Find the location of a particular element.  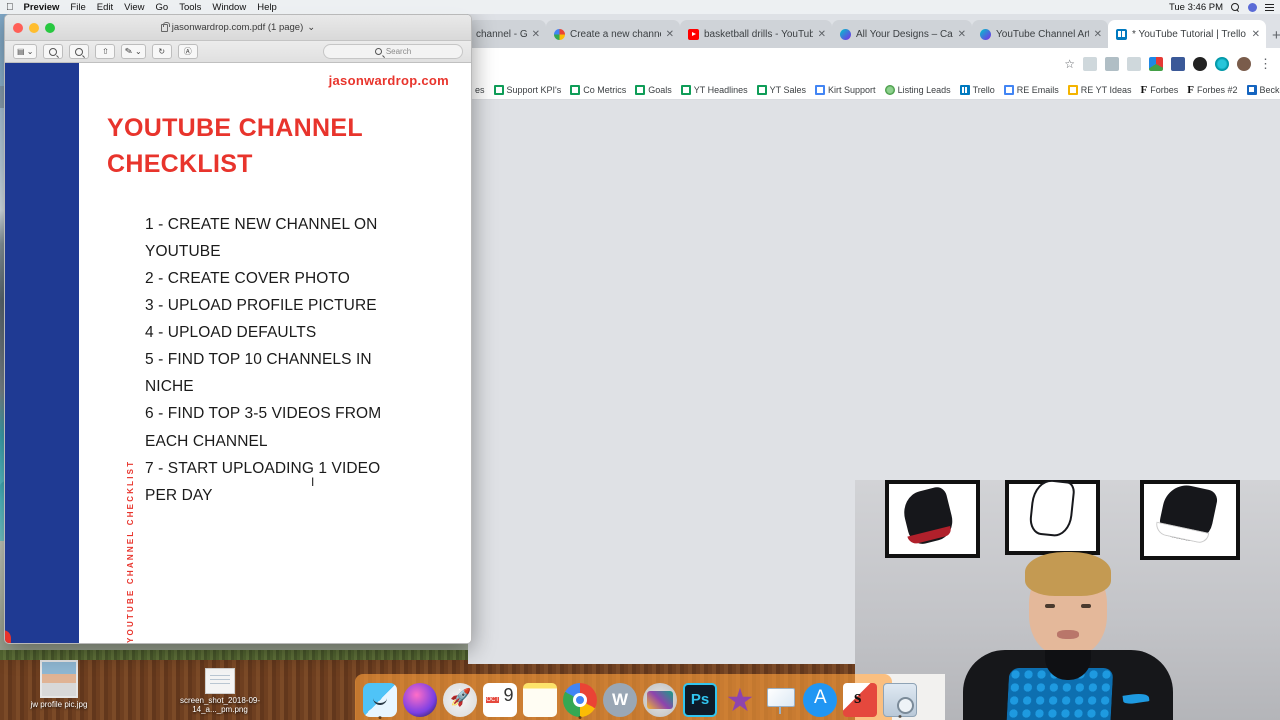

pdf-heading: YOUTUBE CHANNEL CHECKLIST is located at coordinates (278, 146).